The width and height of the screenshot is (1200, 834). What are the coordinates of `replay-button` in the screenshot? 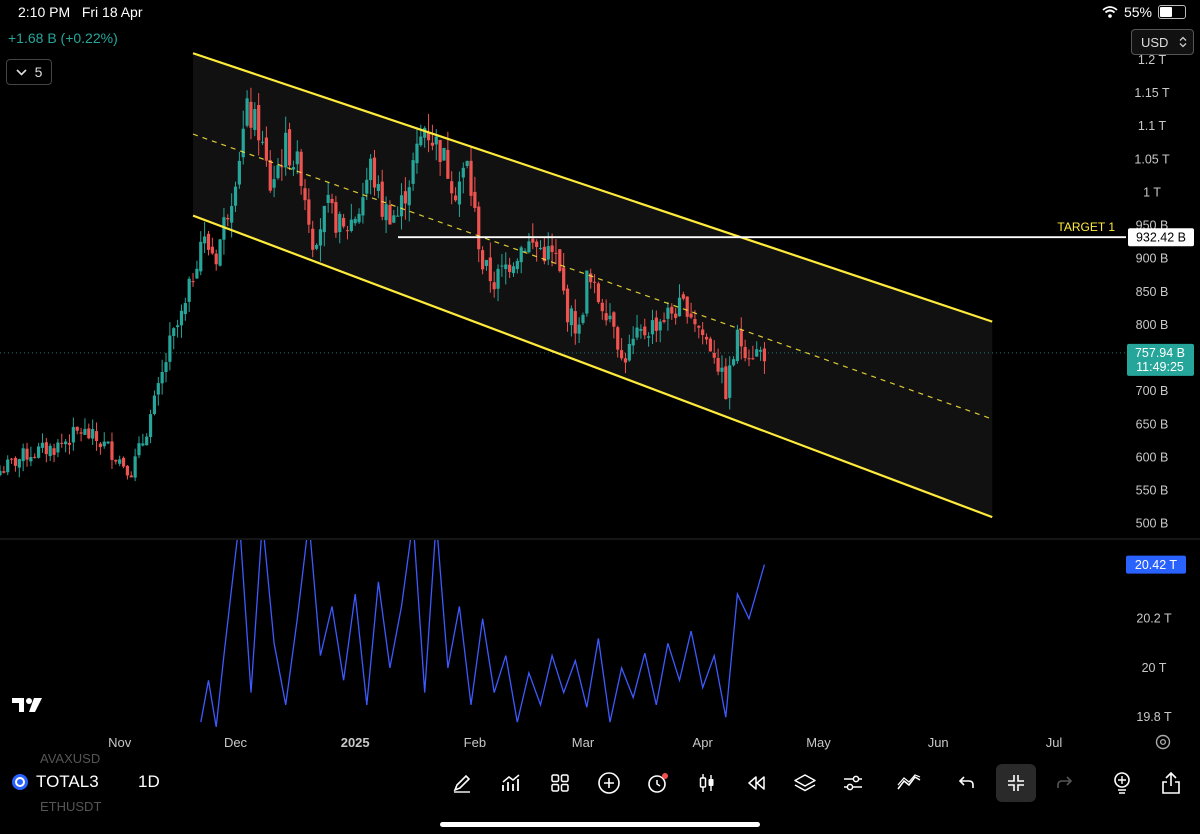 It's located at (756, 783).